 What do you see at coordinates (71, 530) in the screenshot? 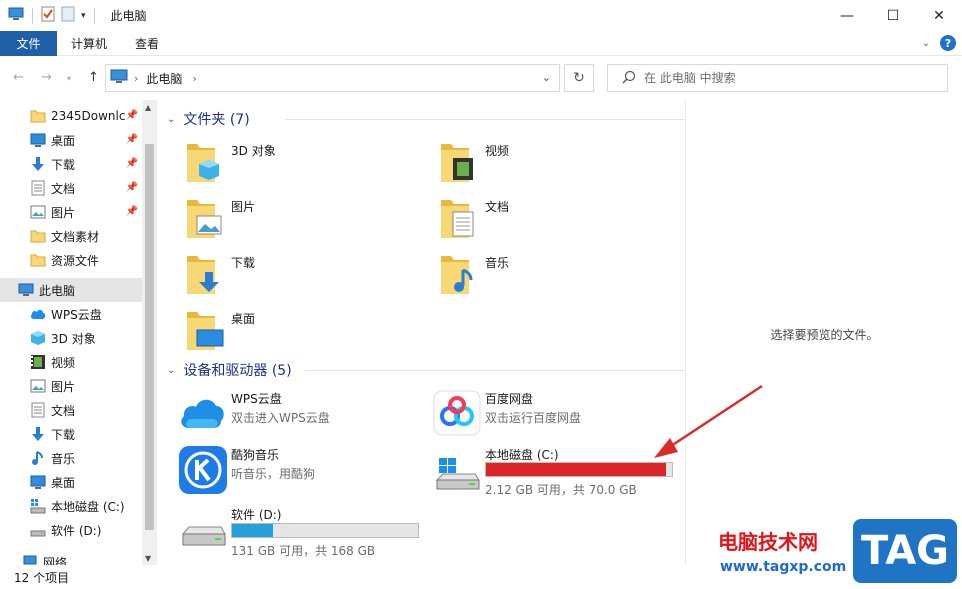
I see `nav-item: 软件 (D:)` at bounding box center [71, 530].